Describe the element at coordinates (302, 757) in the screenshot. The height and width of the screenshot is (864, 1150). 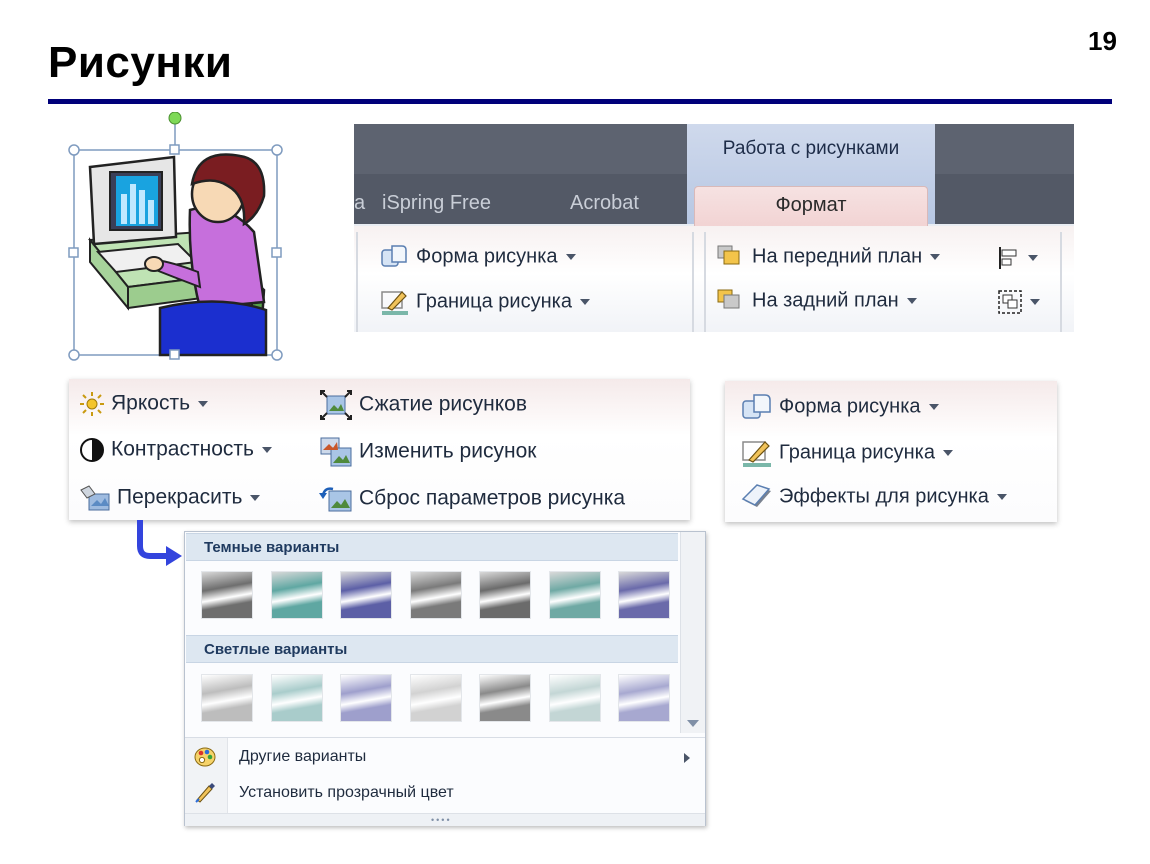
I see `more-variants-item: Другие варианты` at that location.